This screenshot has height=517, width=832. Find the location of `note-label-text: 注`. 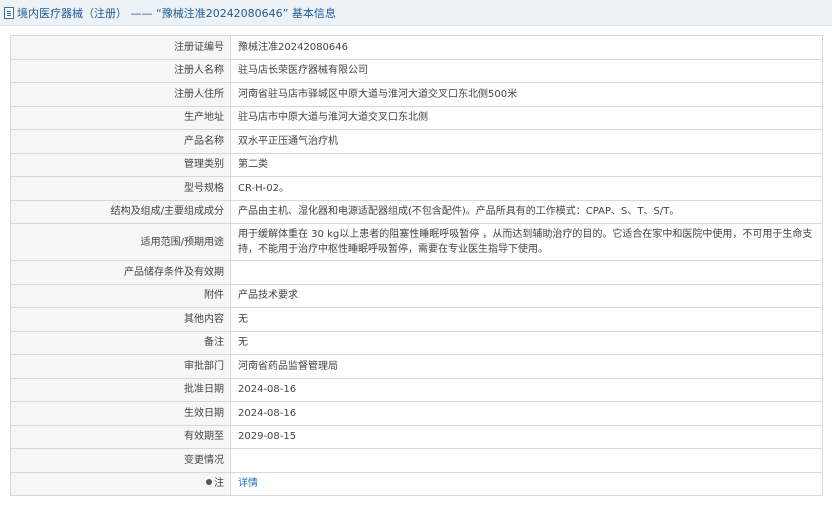

note-label-text: 注 is located at coordinates (219, 484).